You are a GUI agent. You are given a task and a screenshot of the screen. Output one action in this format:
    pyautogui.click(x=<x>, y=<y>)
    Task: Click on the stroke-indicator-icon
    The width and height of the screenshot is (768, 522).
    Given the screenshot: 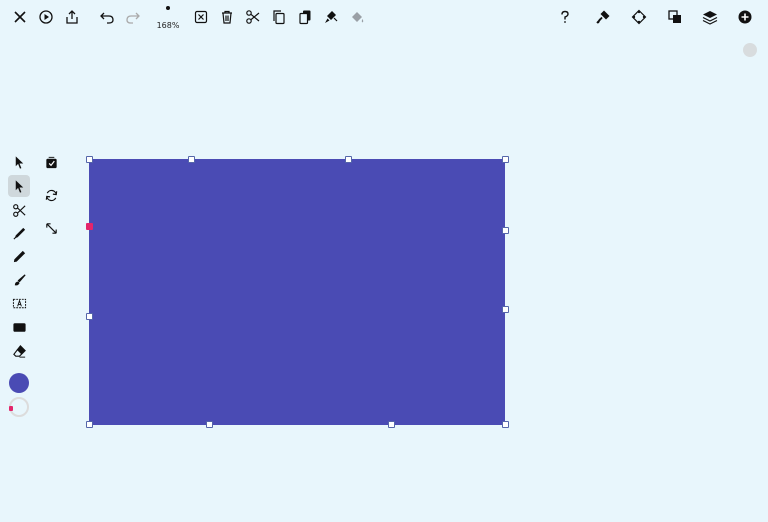 What is the action you would take?
    pyautogui.click(x=11, y=408)
    